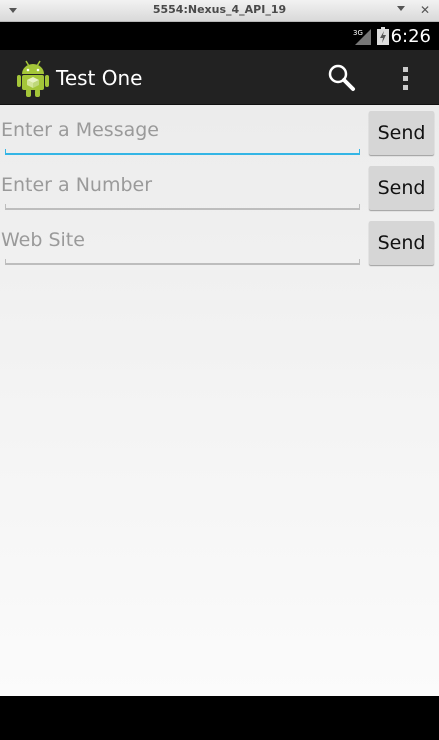 Image resolution: width=439 pixels, height=740 pixels. I want to click on number-row: Send, so click(219, 187).